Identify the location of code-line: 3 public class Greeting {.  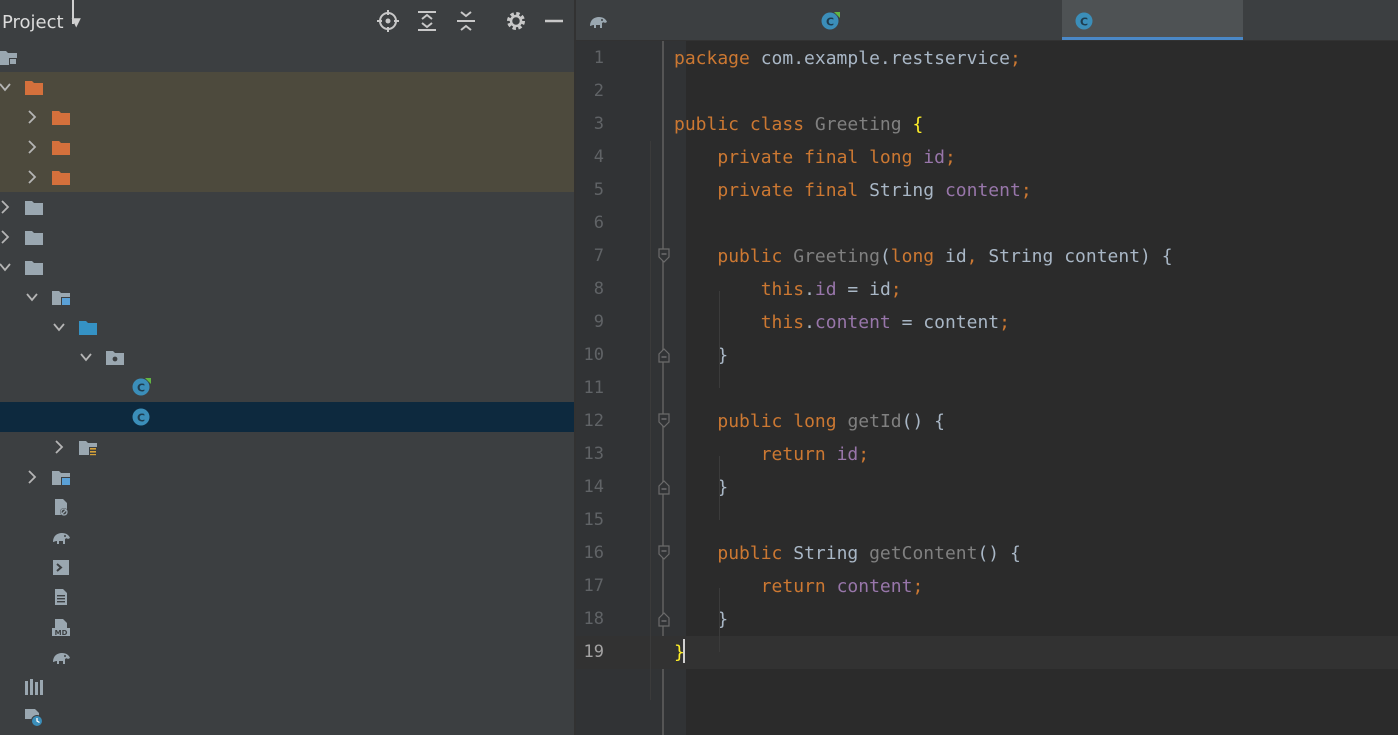
(987, 124).